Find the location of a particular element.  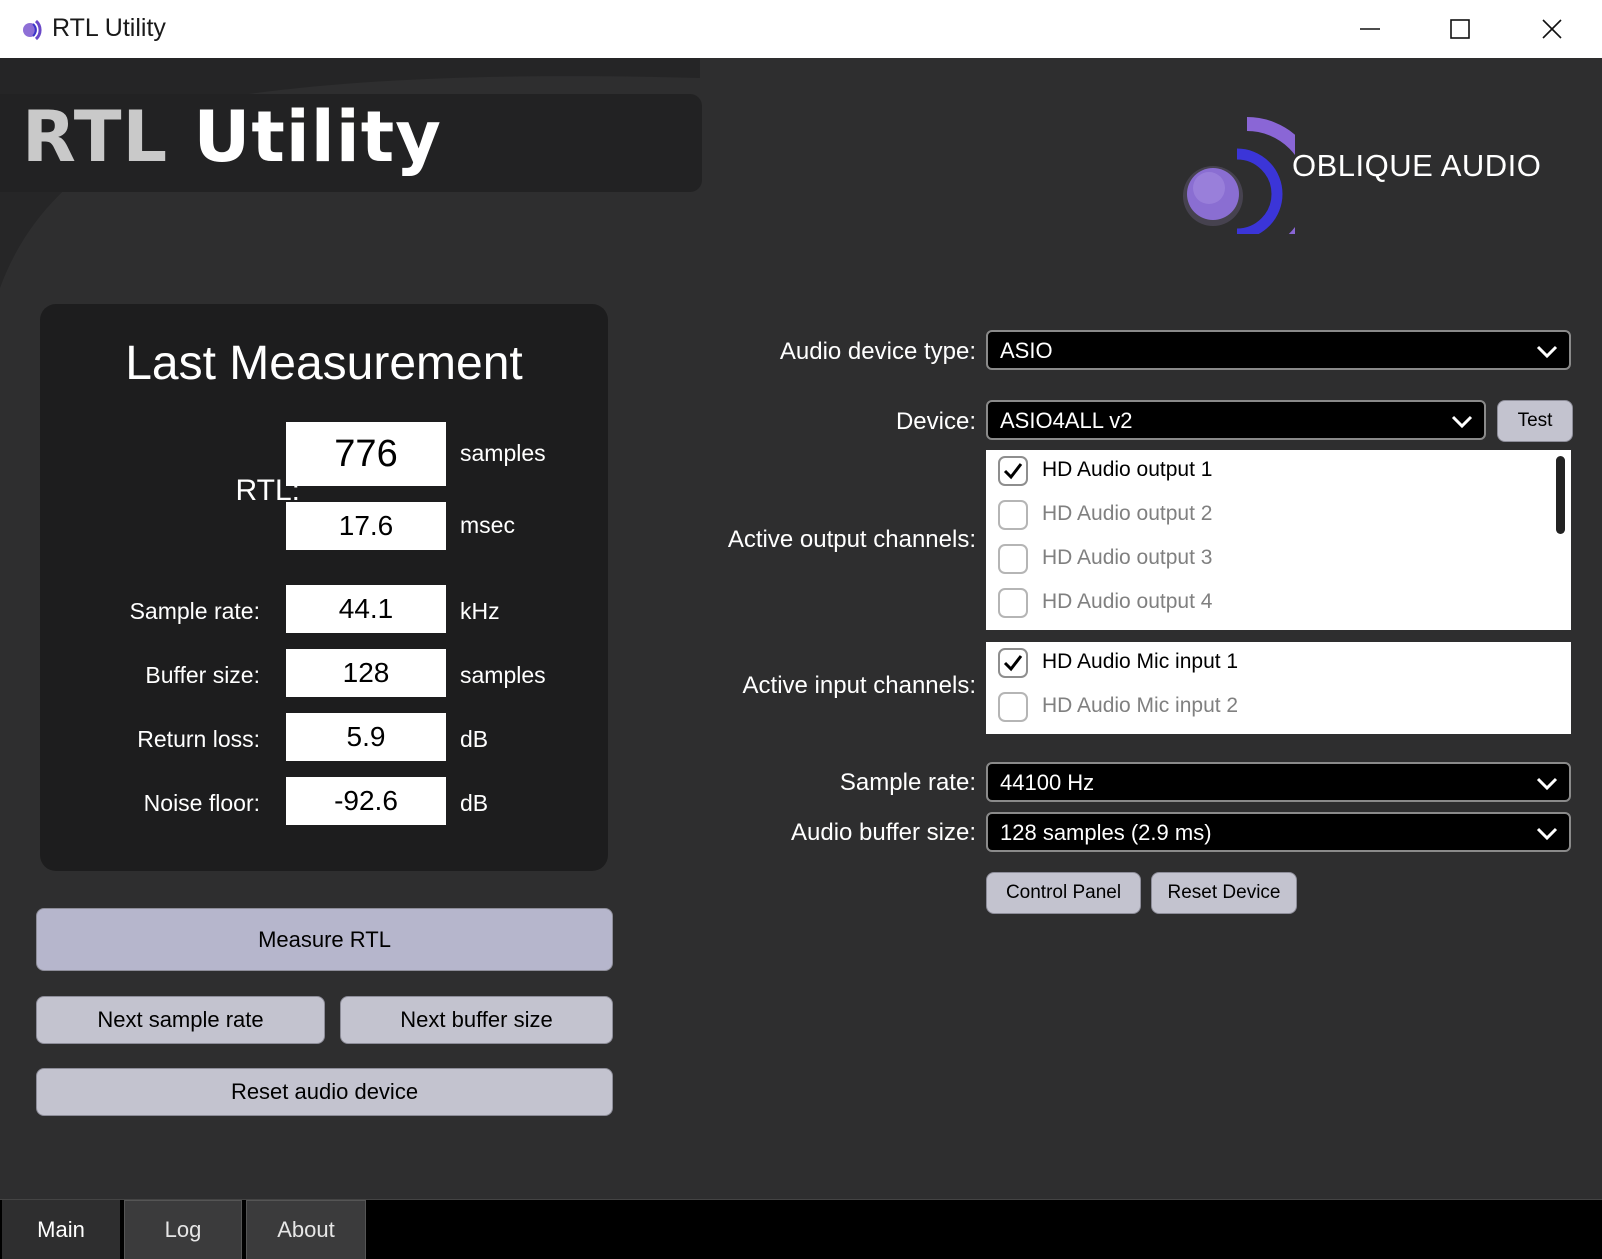

tab-main: Main is located at coordinates (61, 1229).